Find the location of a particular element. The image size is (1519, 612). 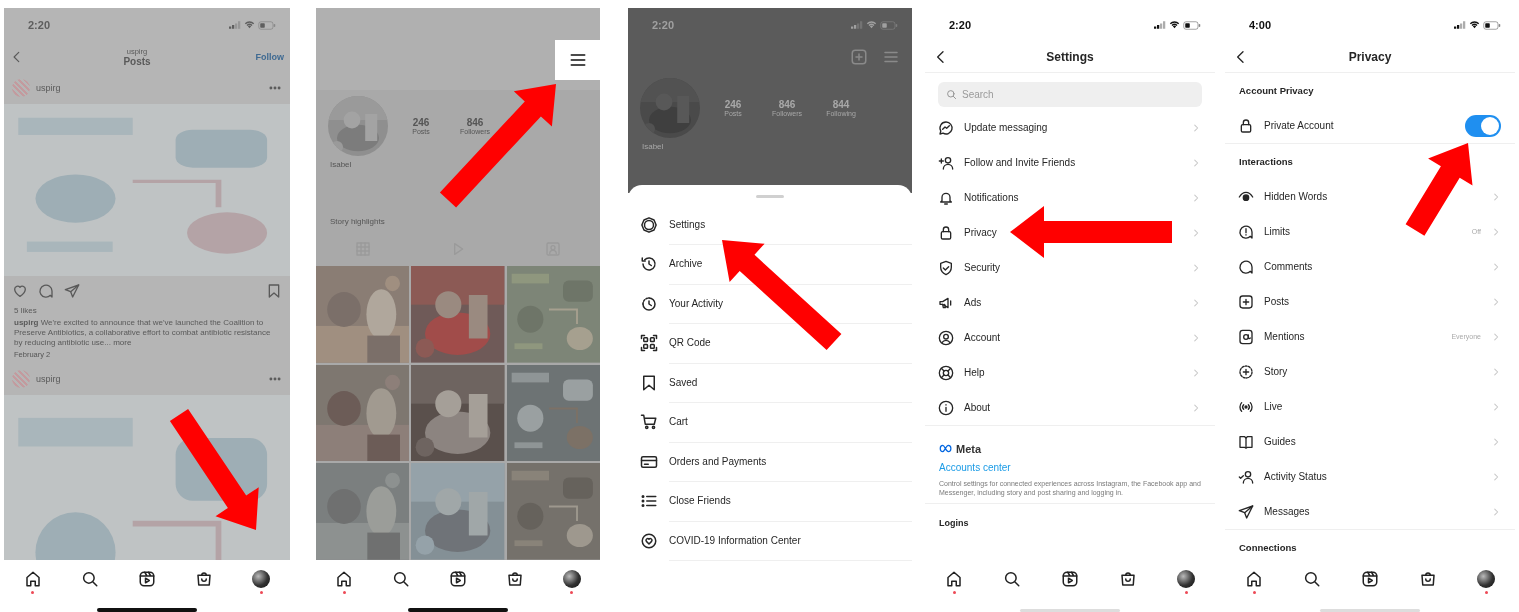

profile-name: Isabel is located at coordinates (341, 165).